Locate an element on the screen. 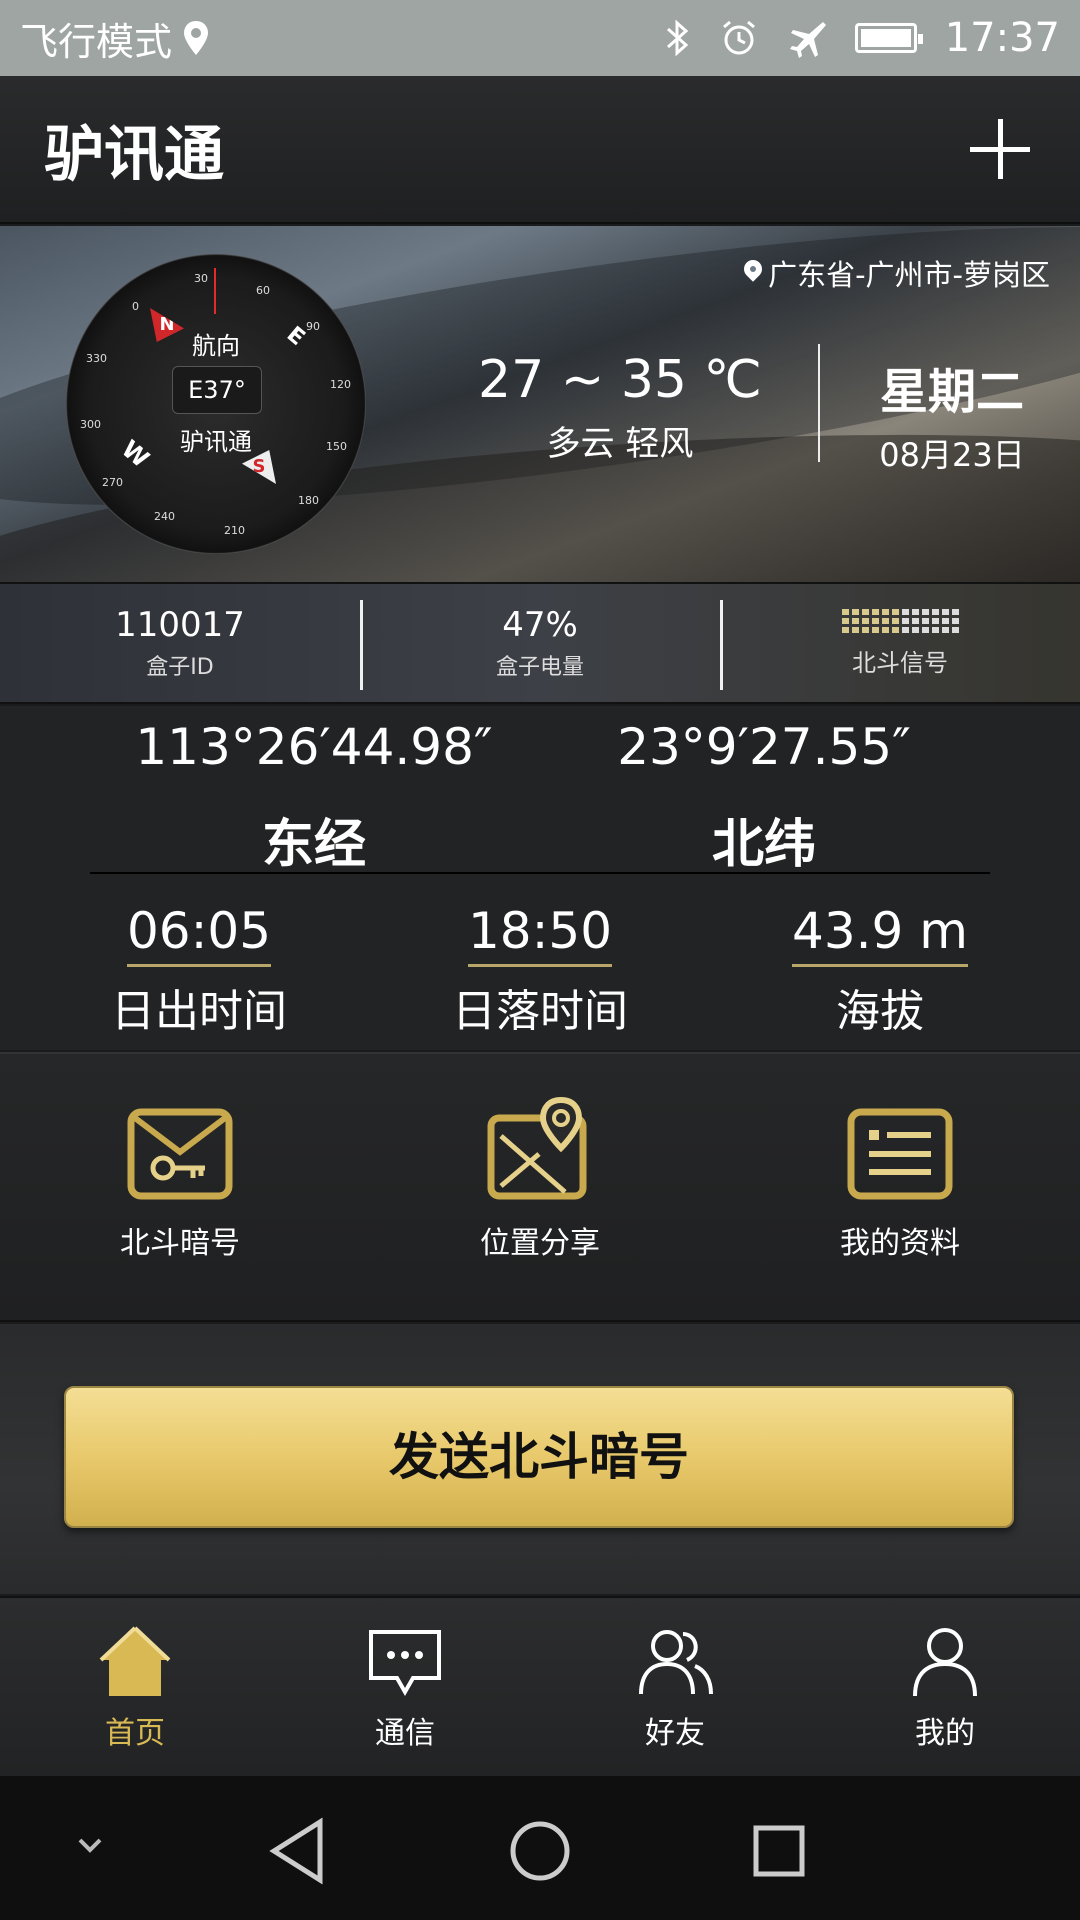  bluetooth-icon is located at coordinates (677, 38).